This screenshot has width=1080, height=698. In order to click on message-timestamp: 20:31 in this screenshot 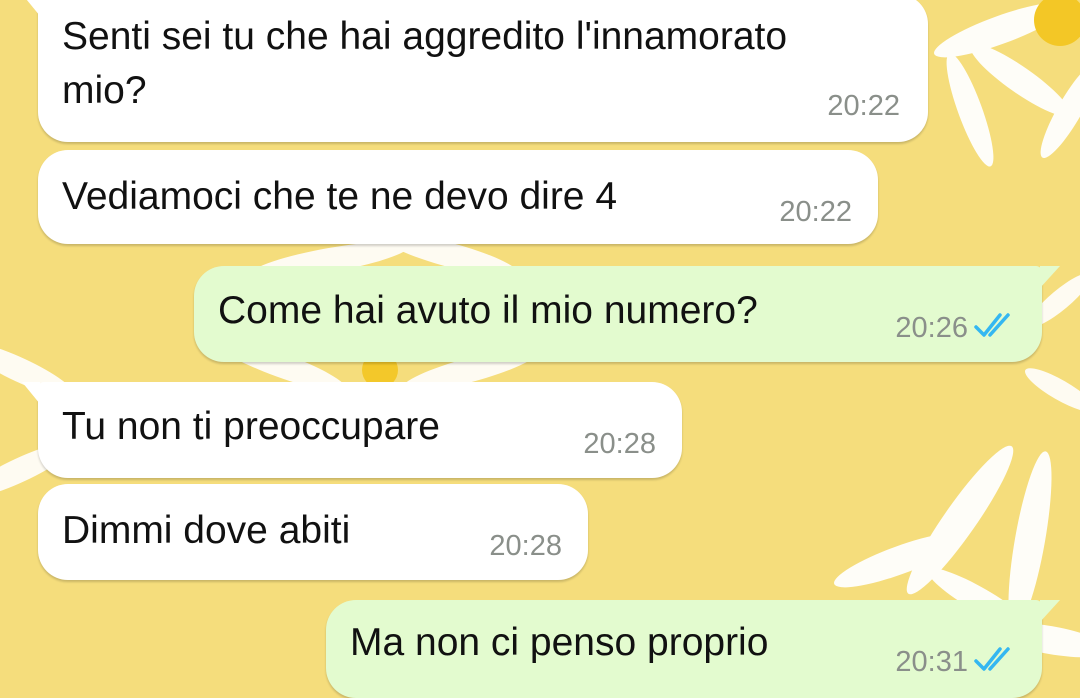, I will do `click(931, 662)`.